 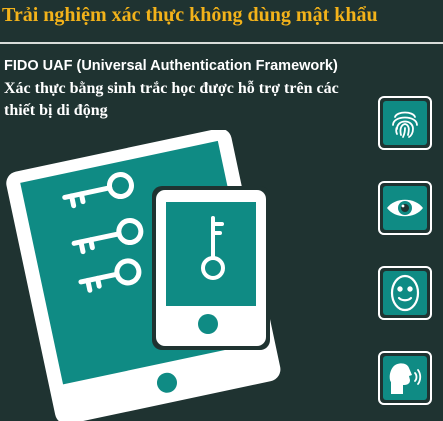 I want to click on face-icon, so click(x=405, y=293).